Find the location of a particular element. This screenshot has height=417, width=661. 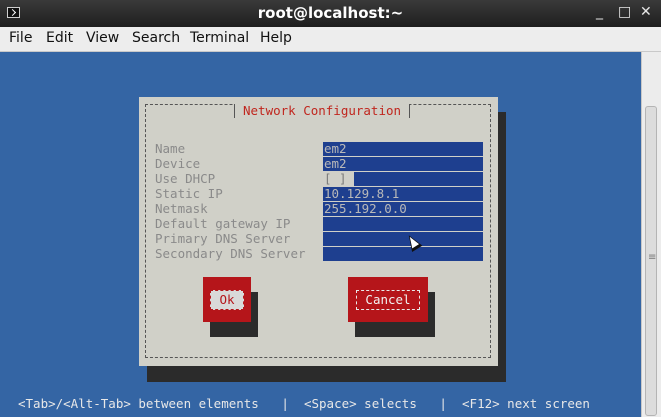

ok-button: Ok is located at coordinates (227, 299).